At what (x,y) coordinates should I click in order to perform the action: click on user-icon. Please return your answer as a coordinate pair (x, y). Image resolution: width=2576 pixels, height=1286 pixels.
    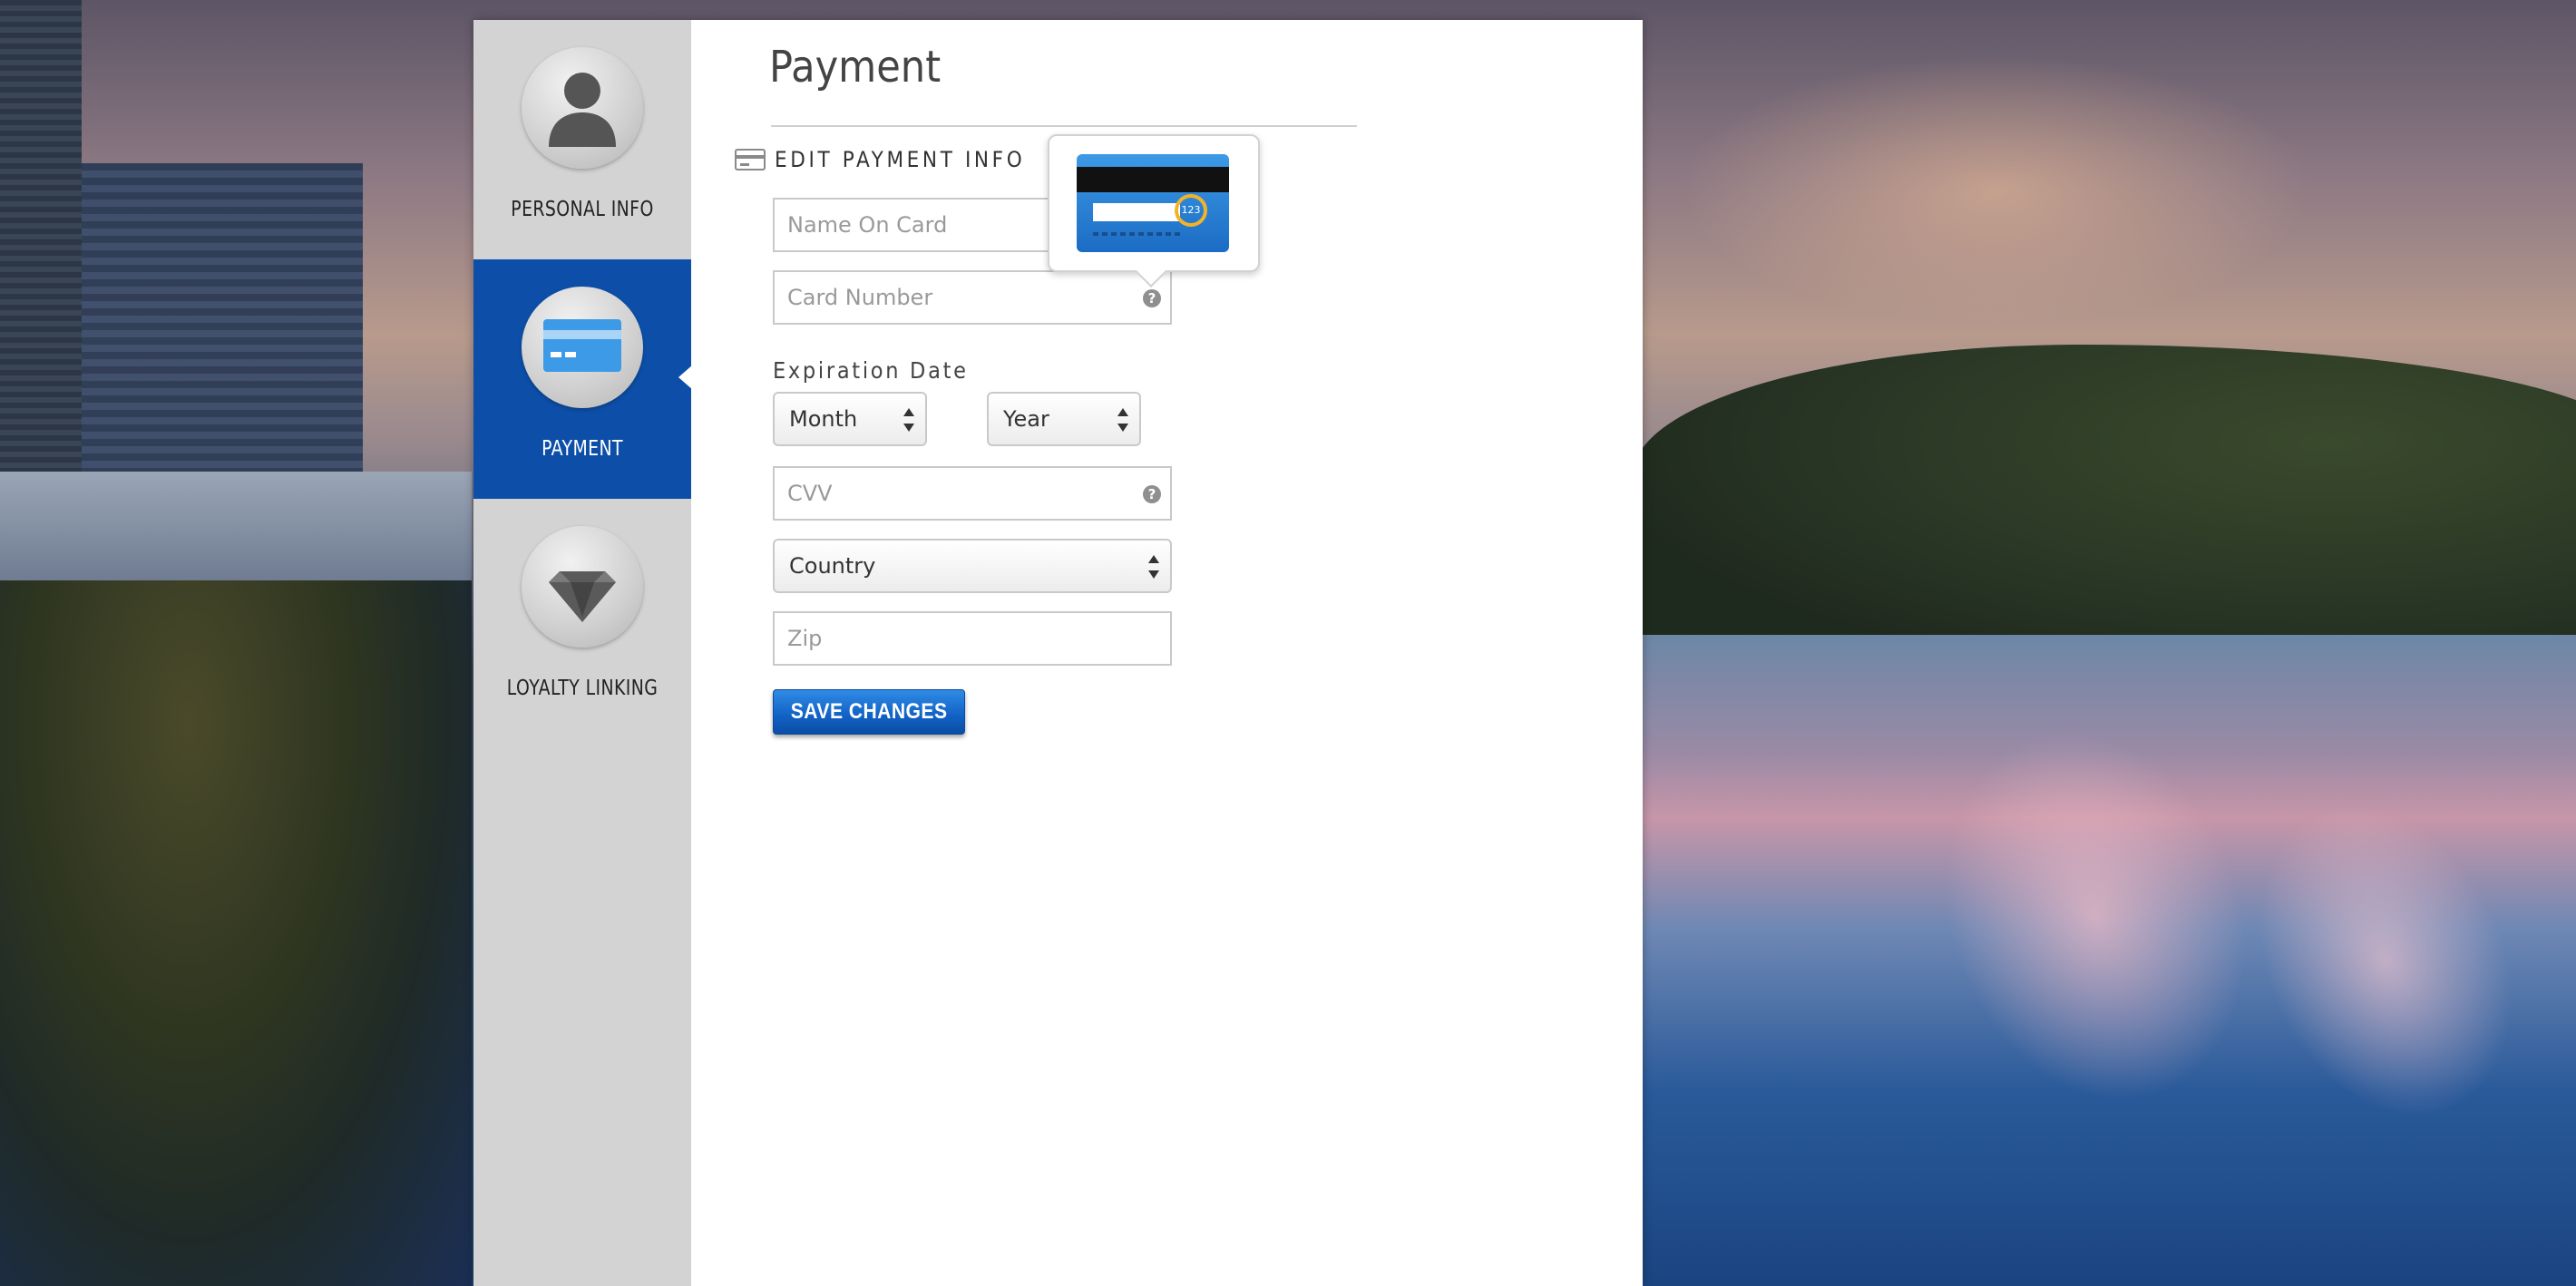
    Looking at the image, I should click on (582, 108).